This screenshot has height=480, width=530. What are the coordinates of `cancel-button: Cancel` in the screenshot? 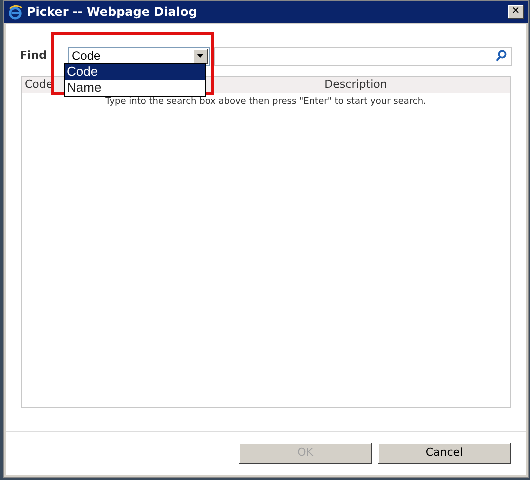 It's located at (444, 453).